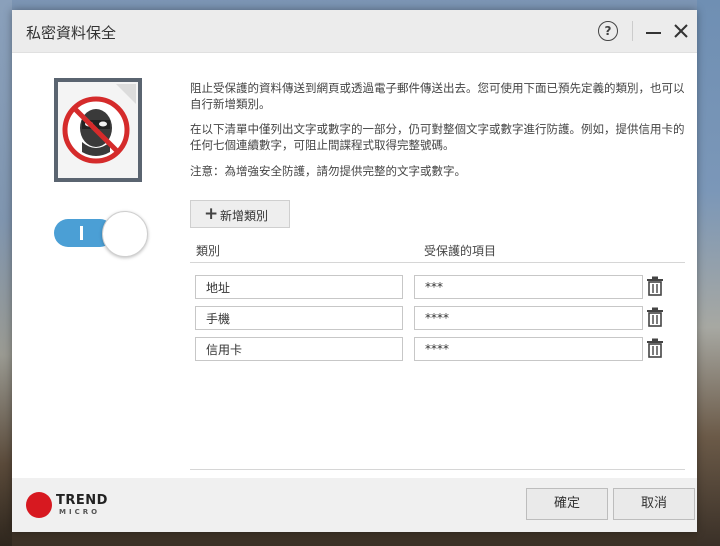 The image size is (720, 546). Describe the element at coordinates (39, 505) in the screenshot. I see `trend-micro-ball-icon` at that location.